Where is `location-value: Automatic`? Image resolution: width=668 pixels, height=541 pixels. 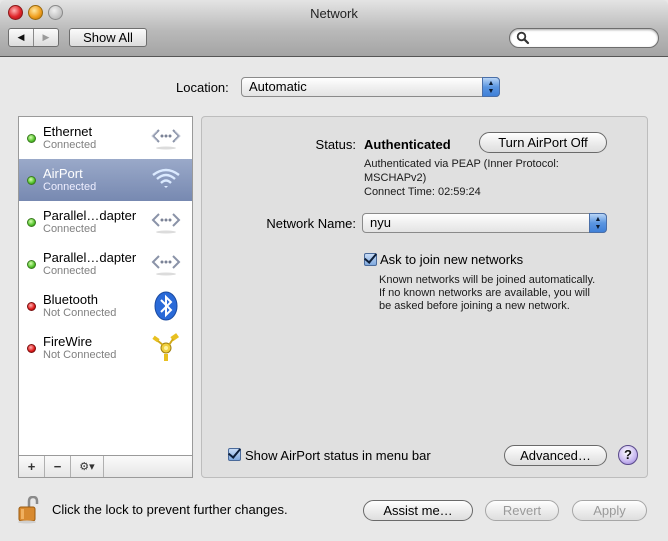
location-value: Automatic is located at coordinates (278, 86).